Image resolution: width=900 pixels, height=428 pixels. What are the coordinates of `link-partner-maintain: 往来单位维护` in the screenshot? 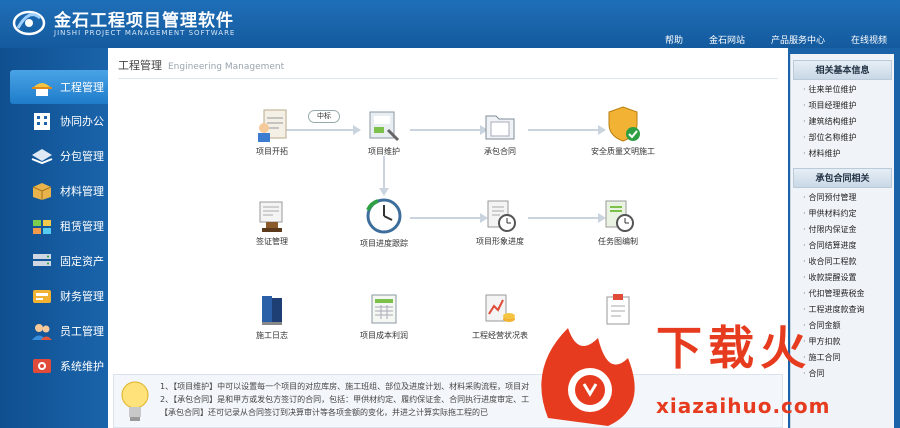 It's located at (842, 90).